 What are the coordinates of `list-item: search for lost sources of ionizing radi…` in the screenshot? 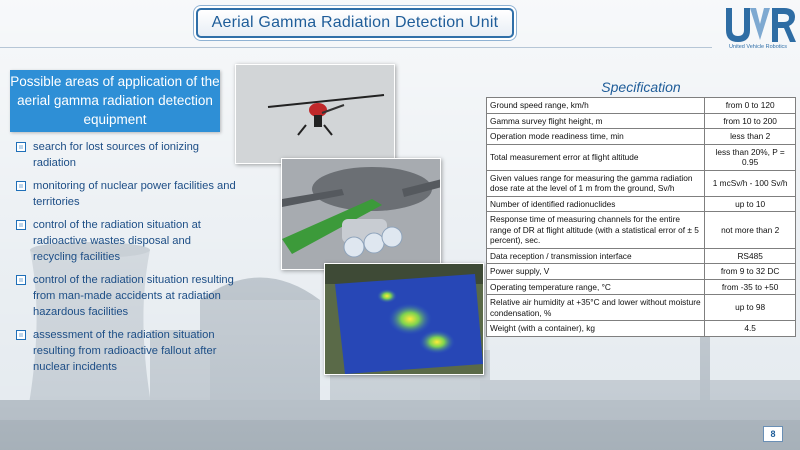 It's located at (126, 155).